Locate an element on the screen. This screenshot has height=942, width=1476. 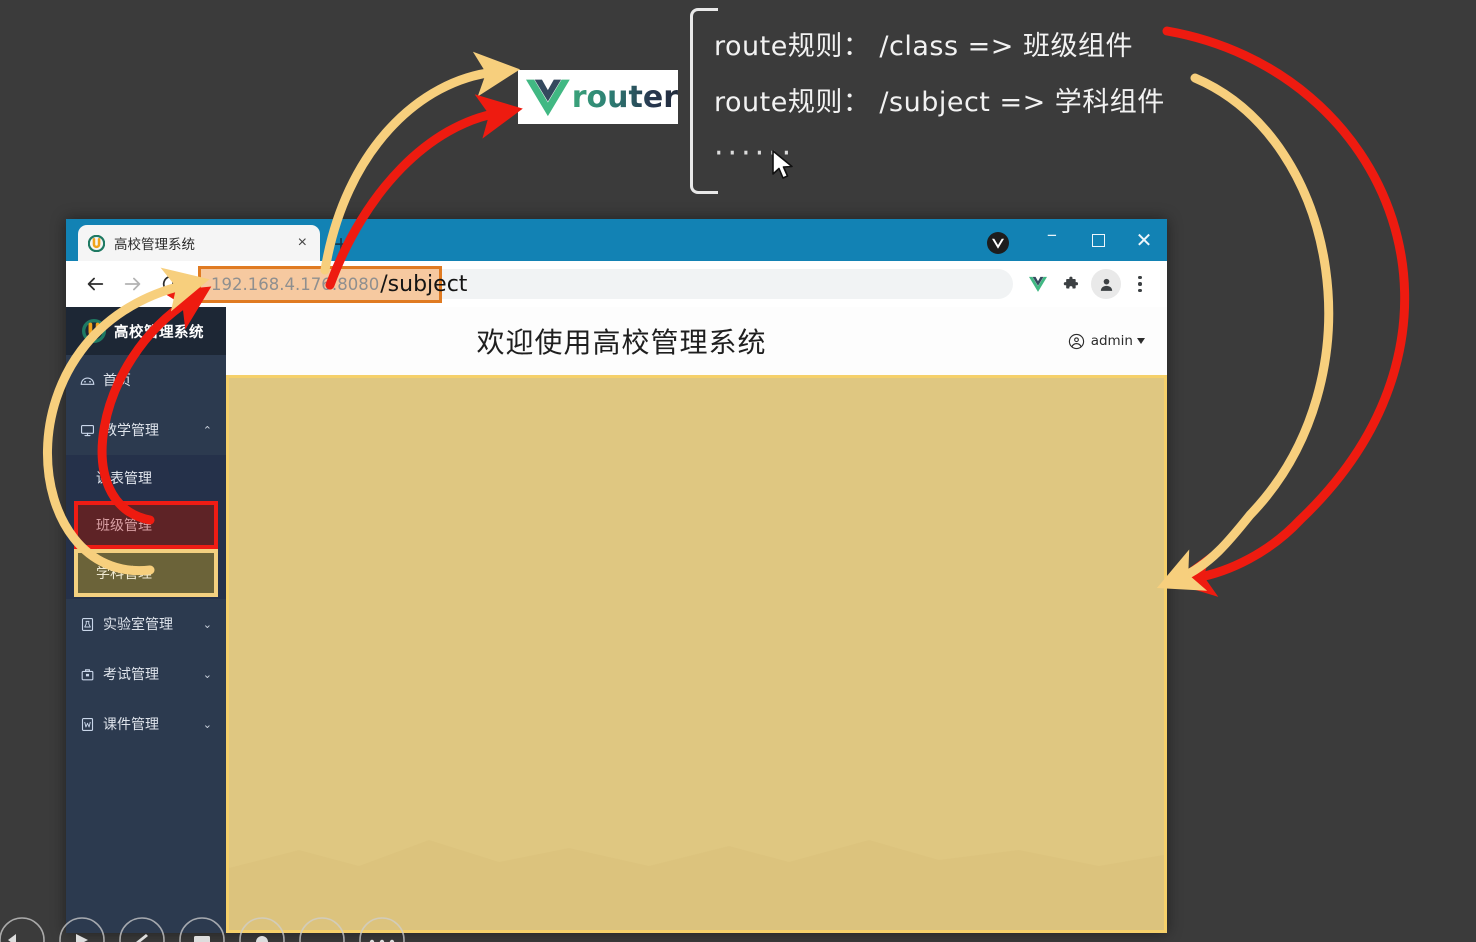
monitor-icon is located at coordinates (87, 430).